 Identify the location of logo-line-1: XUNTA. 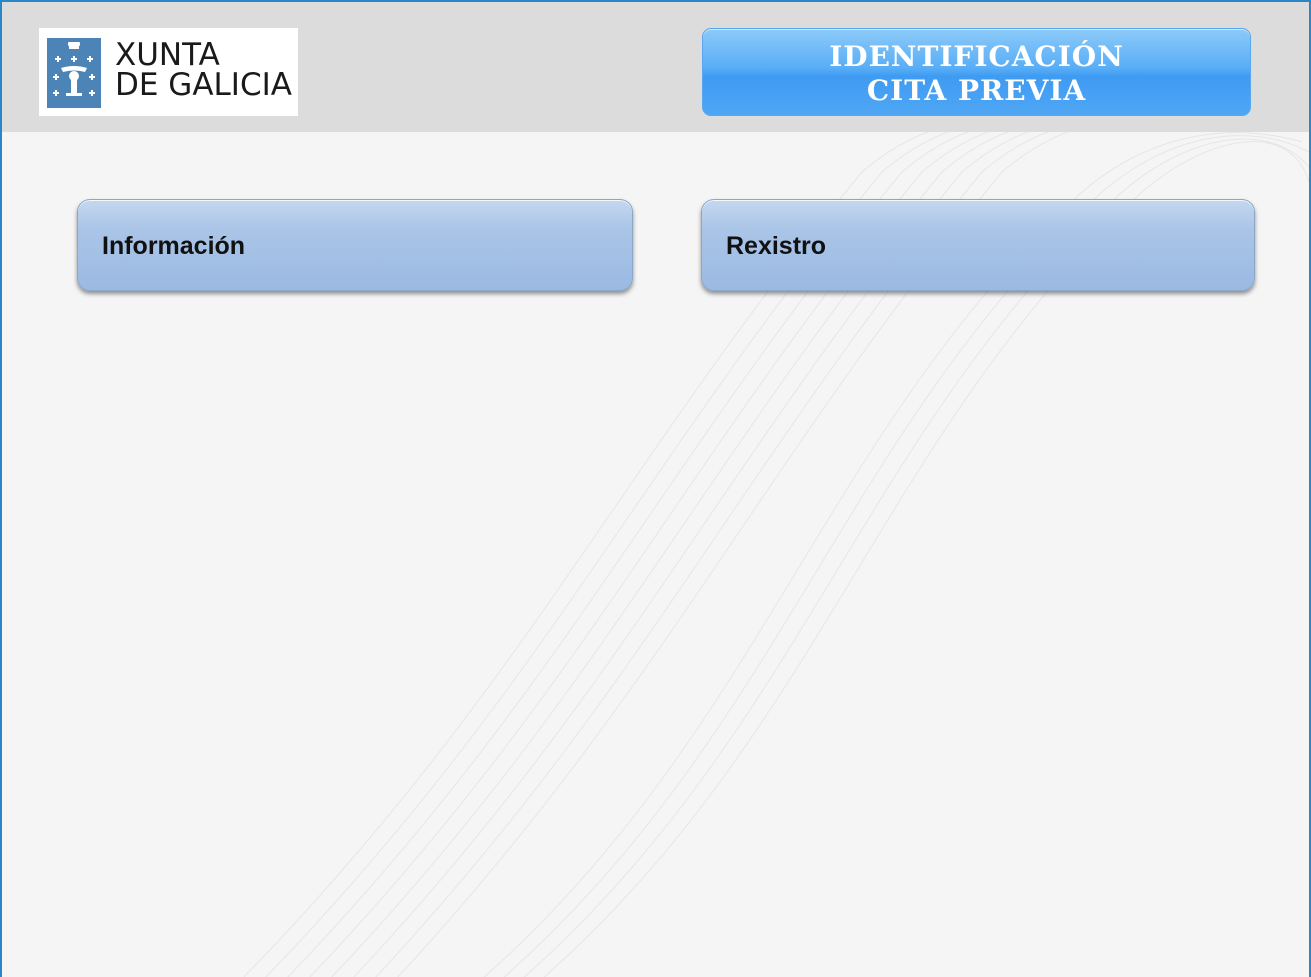
(167, 55).